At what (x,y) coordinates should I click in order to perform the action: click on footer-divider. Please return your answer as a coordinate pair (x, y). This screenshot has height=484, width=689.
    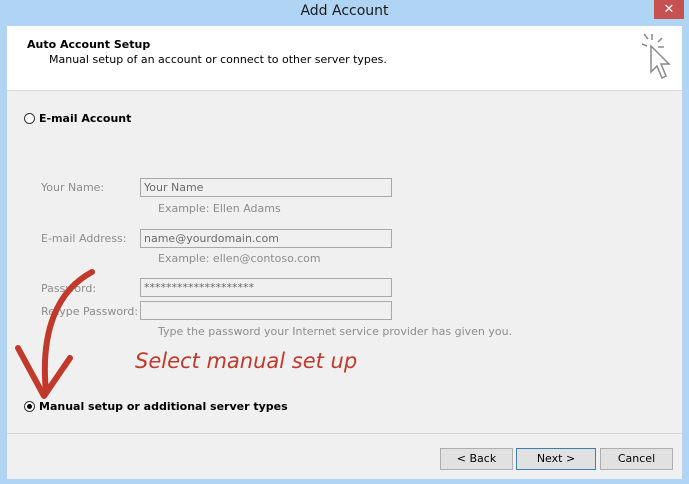
    Looking at the image, I should click on (344, 433).